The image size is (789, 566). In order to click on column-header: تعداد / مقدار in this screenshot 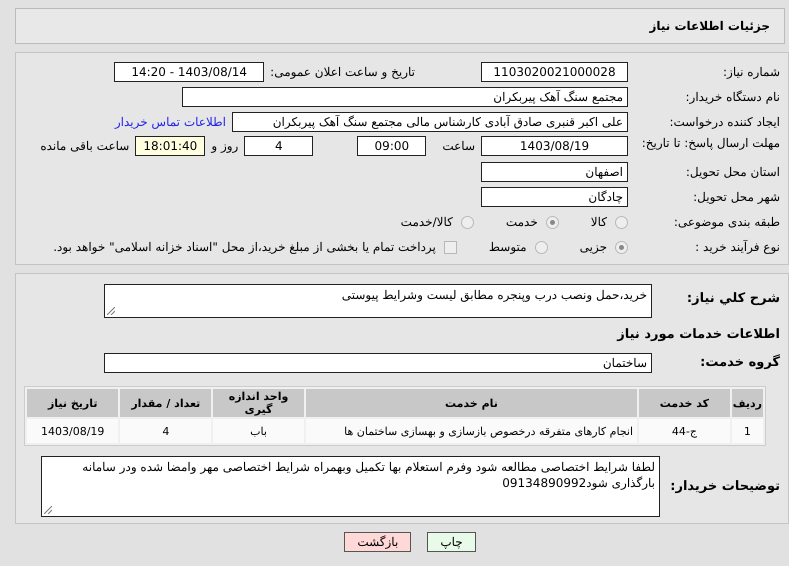, I will do `click(166, 403)`.